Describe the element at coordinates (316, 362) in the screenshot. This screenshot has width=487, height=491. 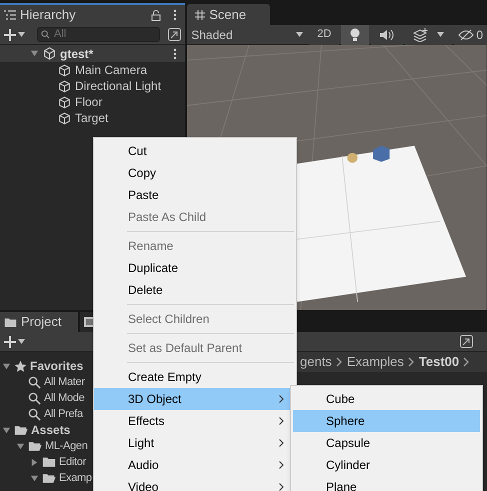
I see `breadcrumb-link: gents` at that location.